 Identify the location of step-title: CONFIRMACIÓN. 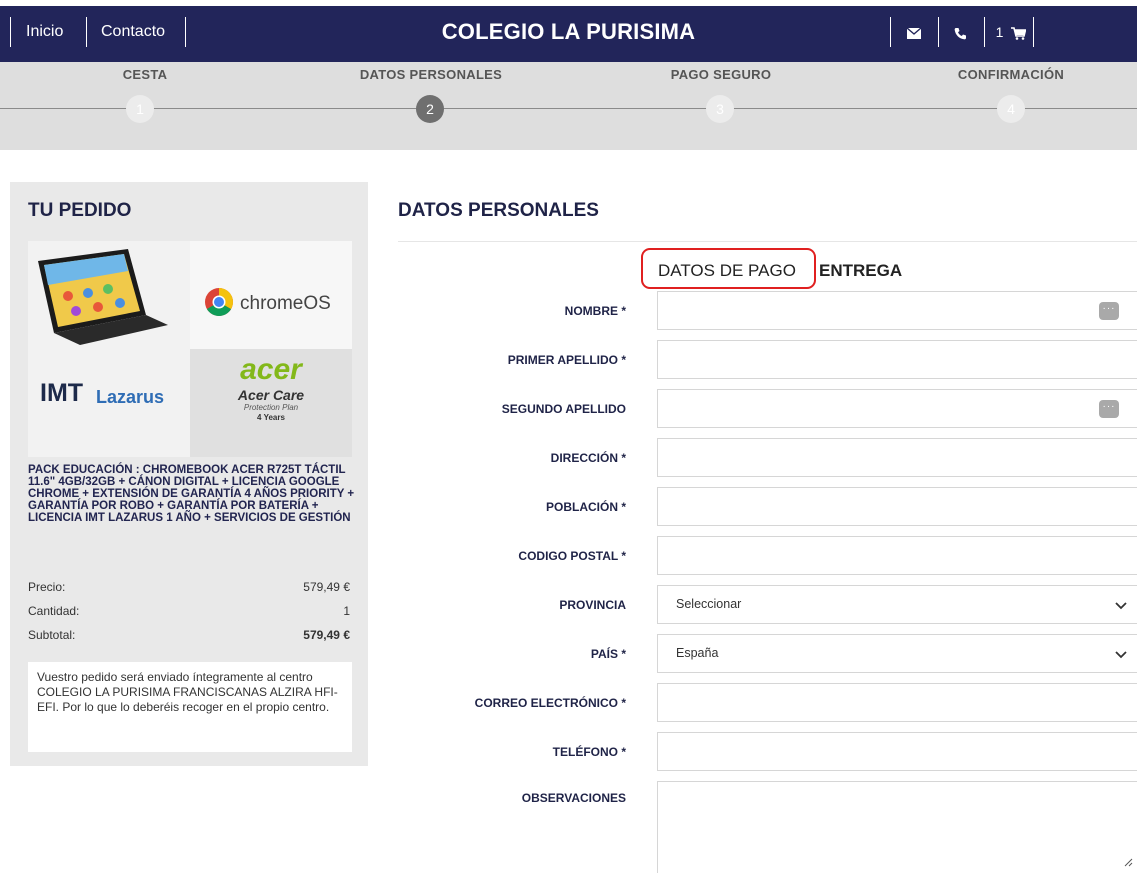
(1011, 74).